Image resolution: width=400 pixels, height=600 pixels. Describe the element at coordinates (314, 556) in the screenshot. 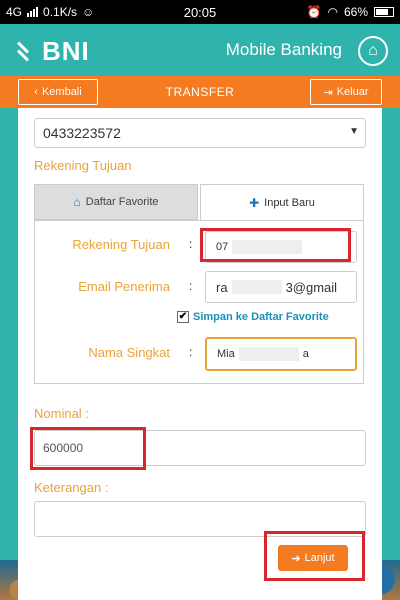

I see `highlight-continue` at that location.